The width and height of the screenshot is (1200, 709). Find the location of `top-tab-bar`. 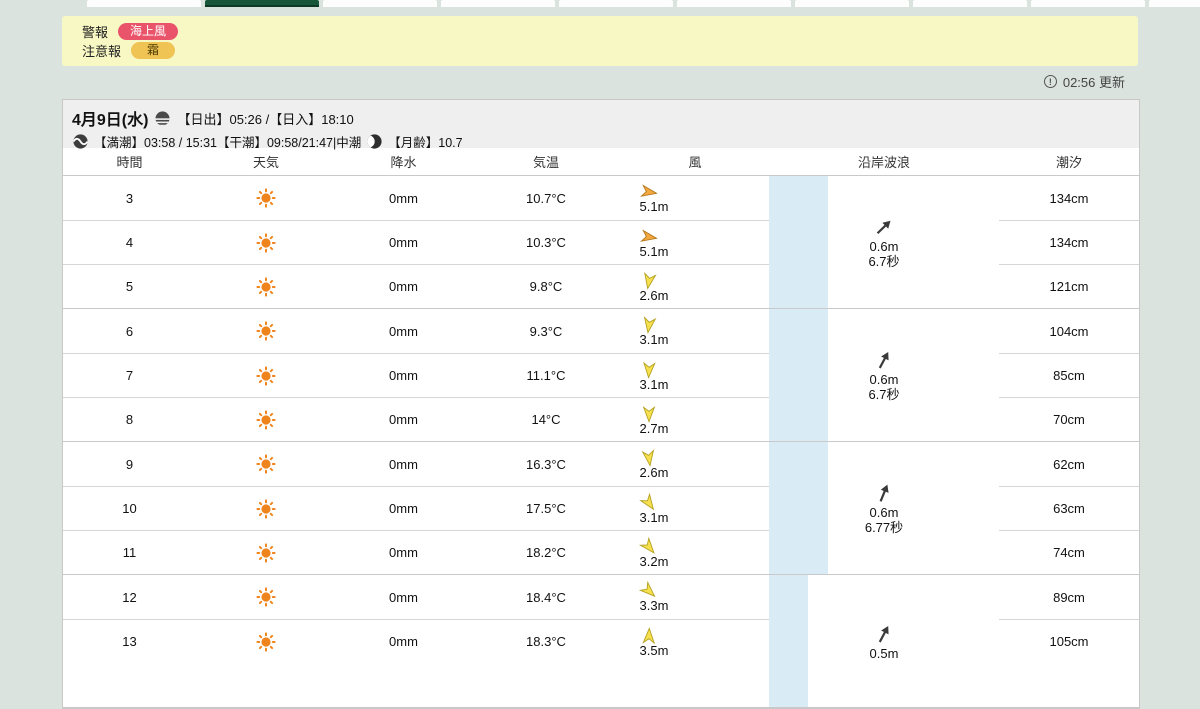

top-tab-bar is located at coordinates (643, 3).